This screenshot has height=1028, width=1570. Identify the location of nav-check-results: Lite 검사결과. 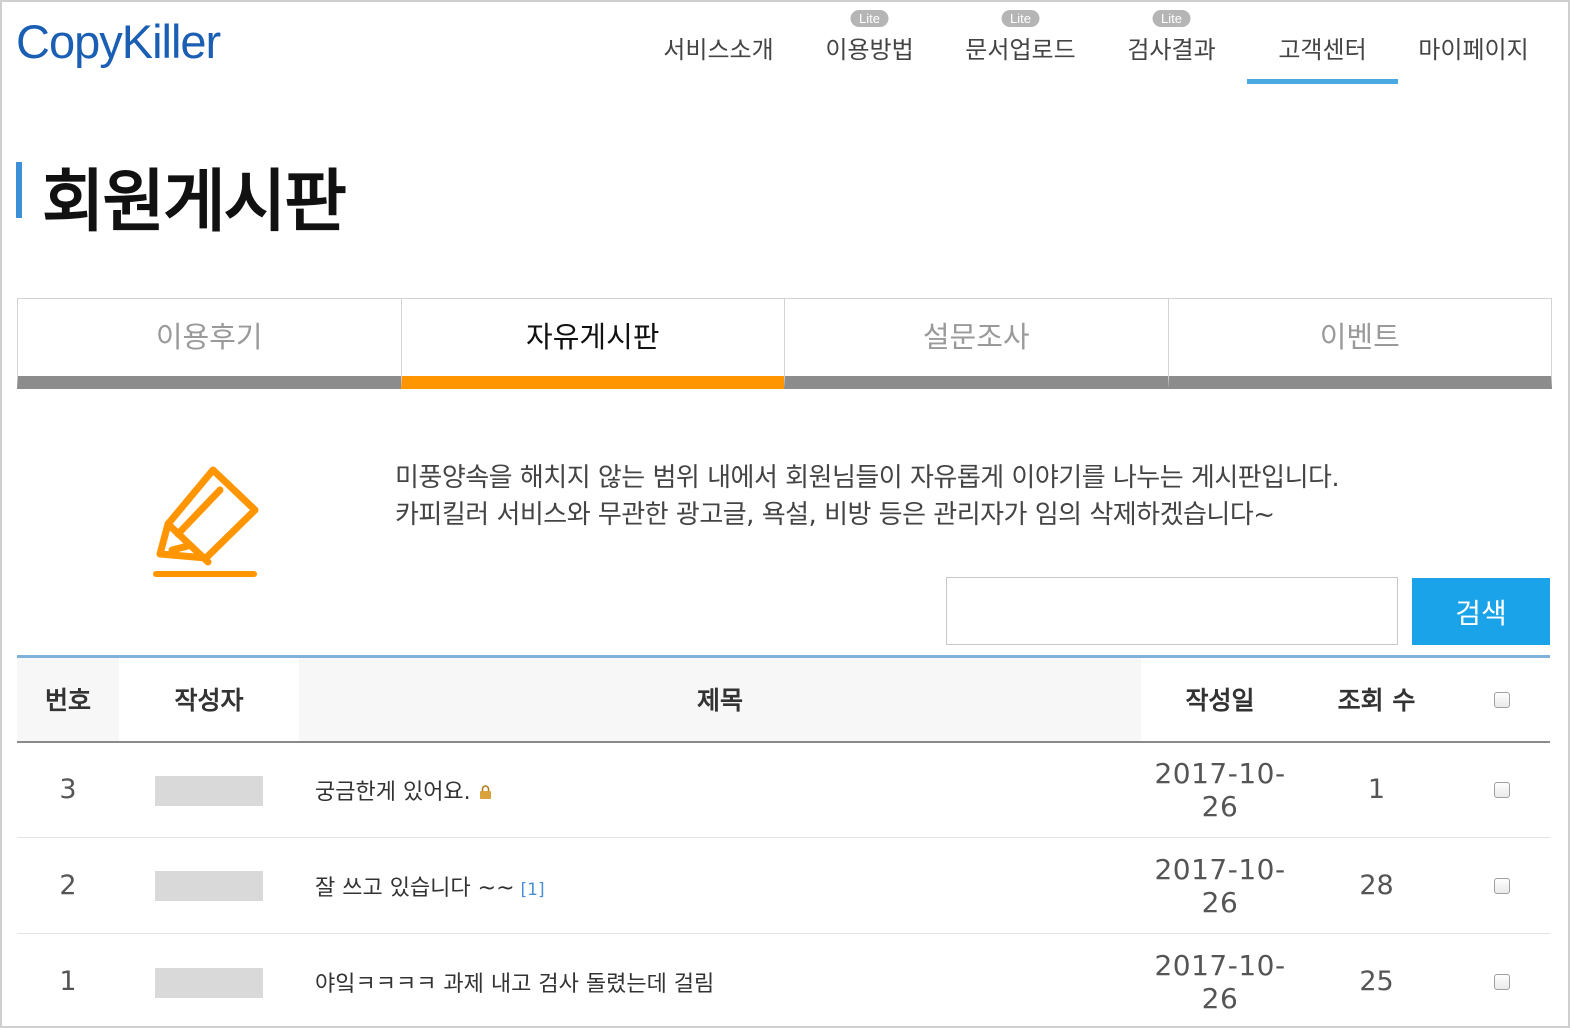
(1171, 42).